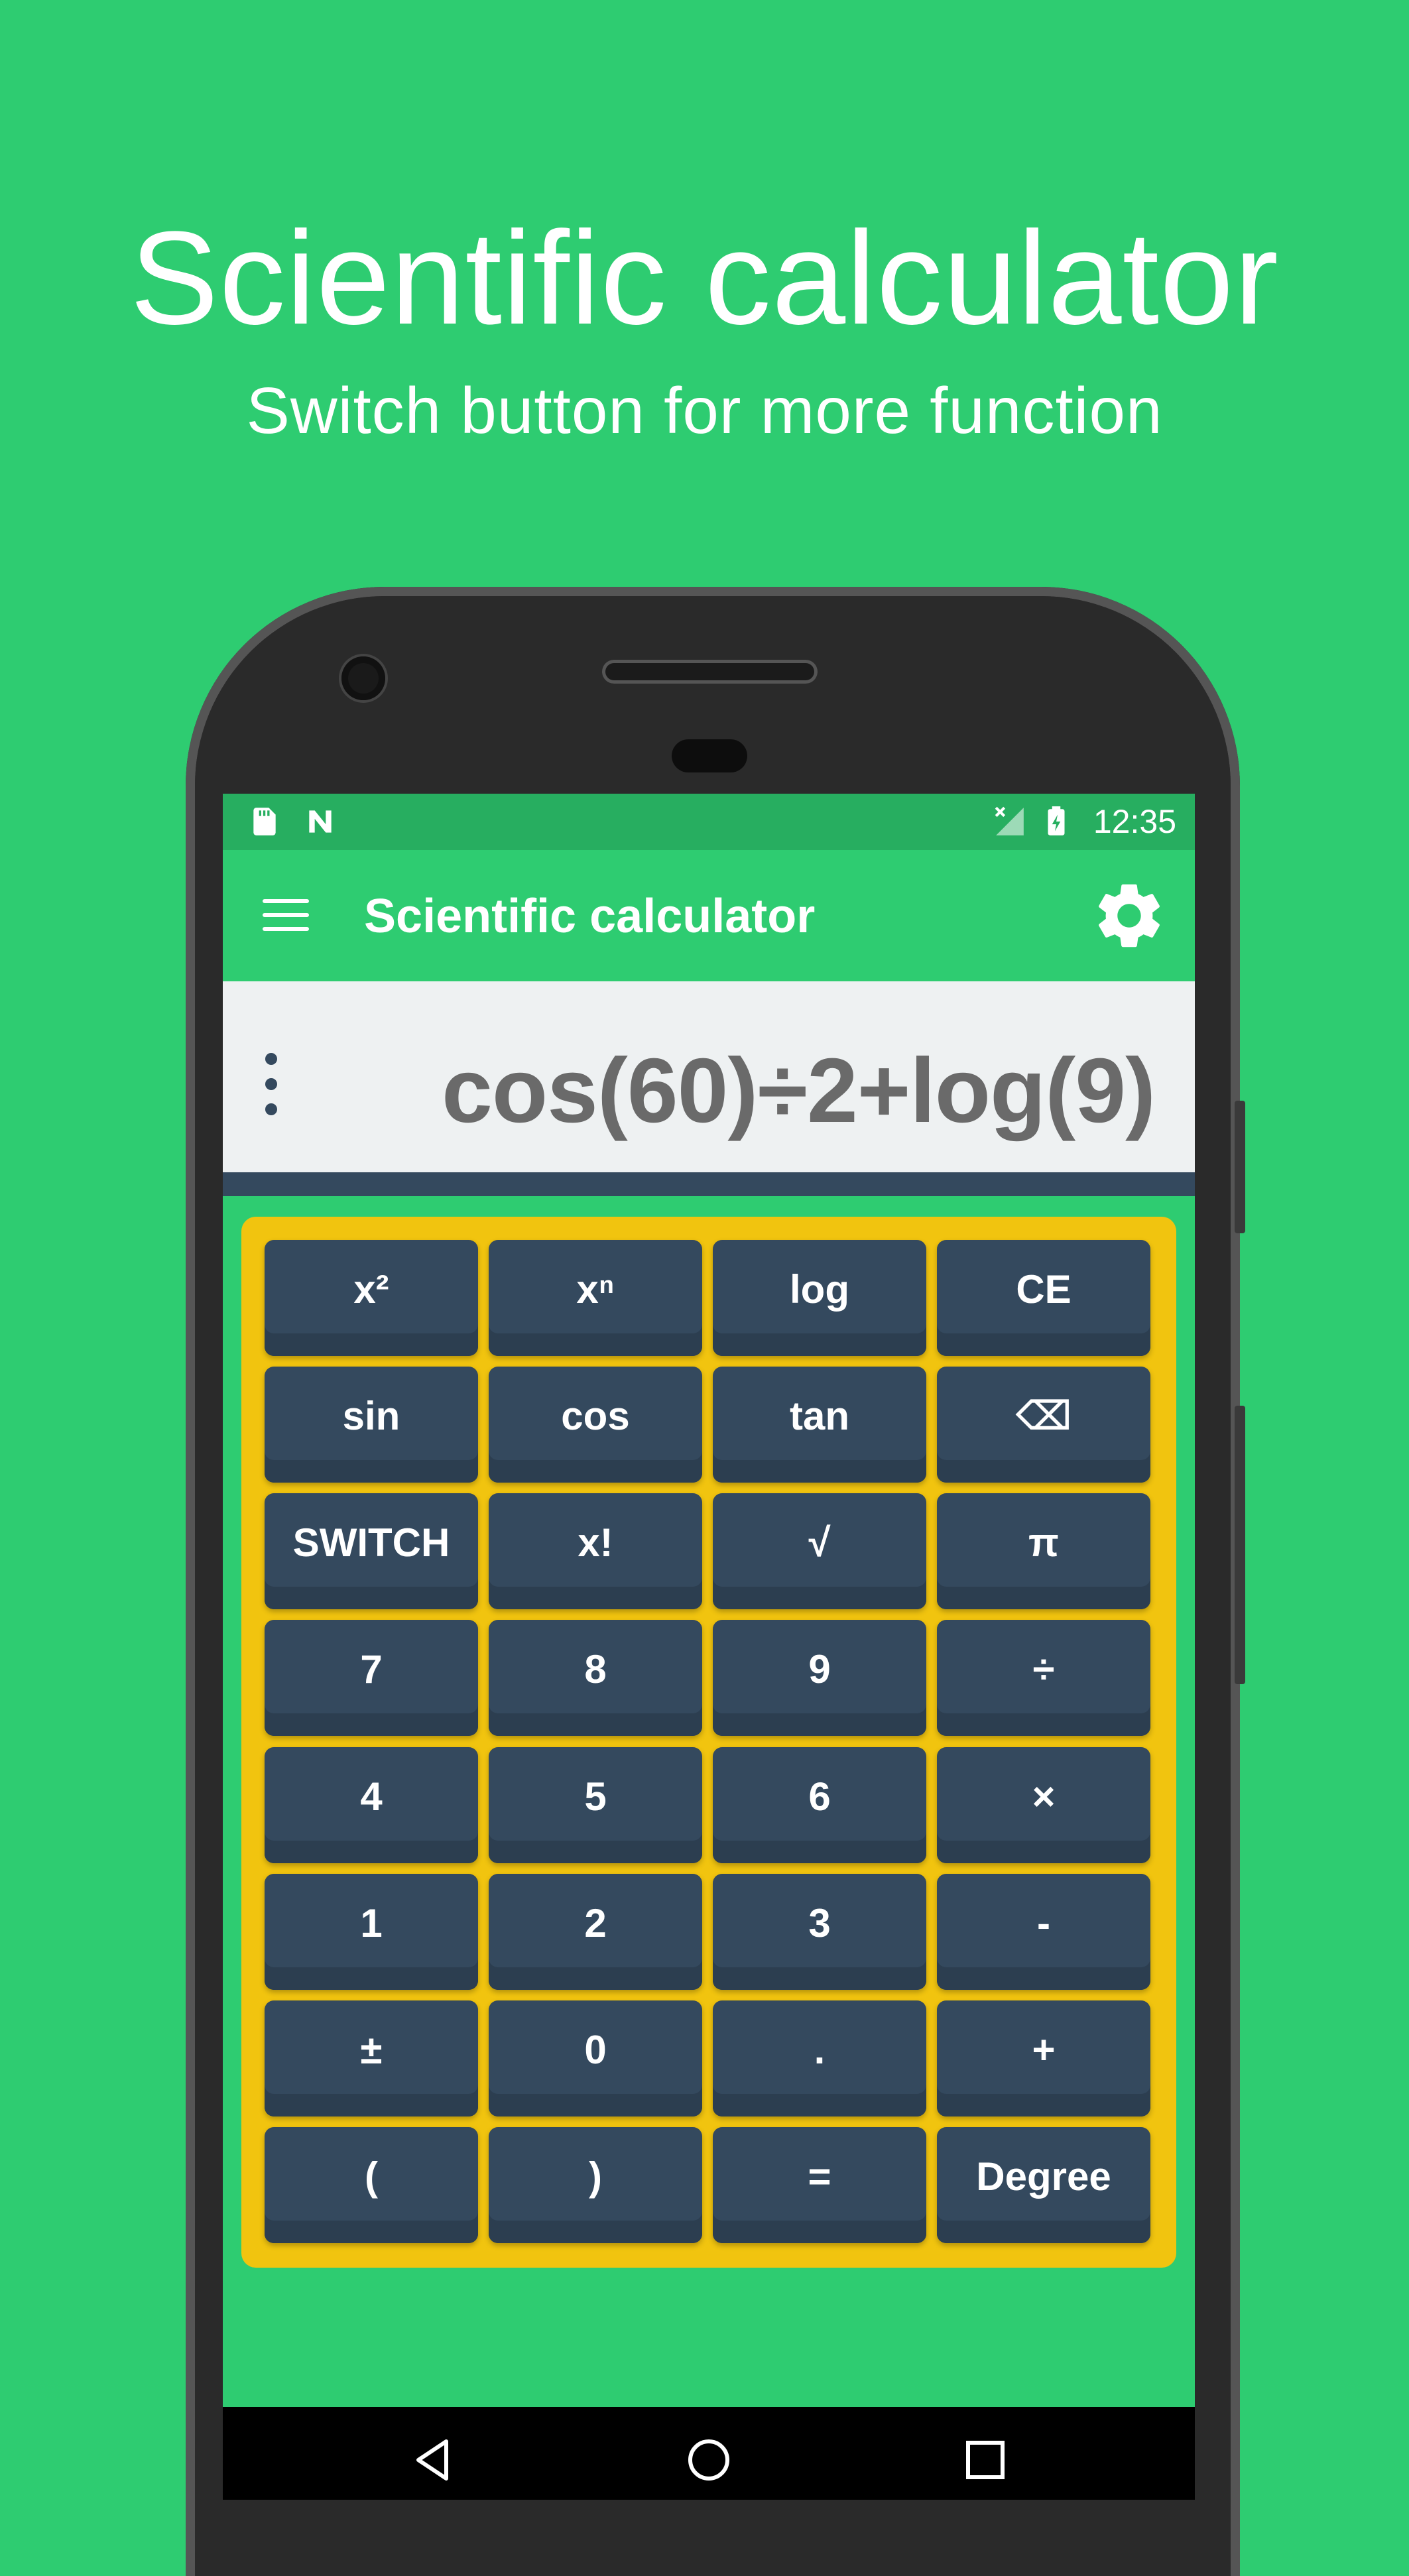 This screenshot has height=2576, width=1409. I want to click on key-backspace: ⌫, so click(1043, 1425).